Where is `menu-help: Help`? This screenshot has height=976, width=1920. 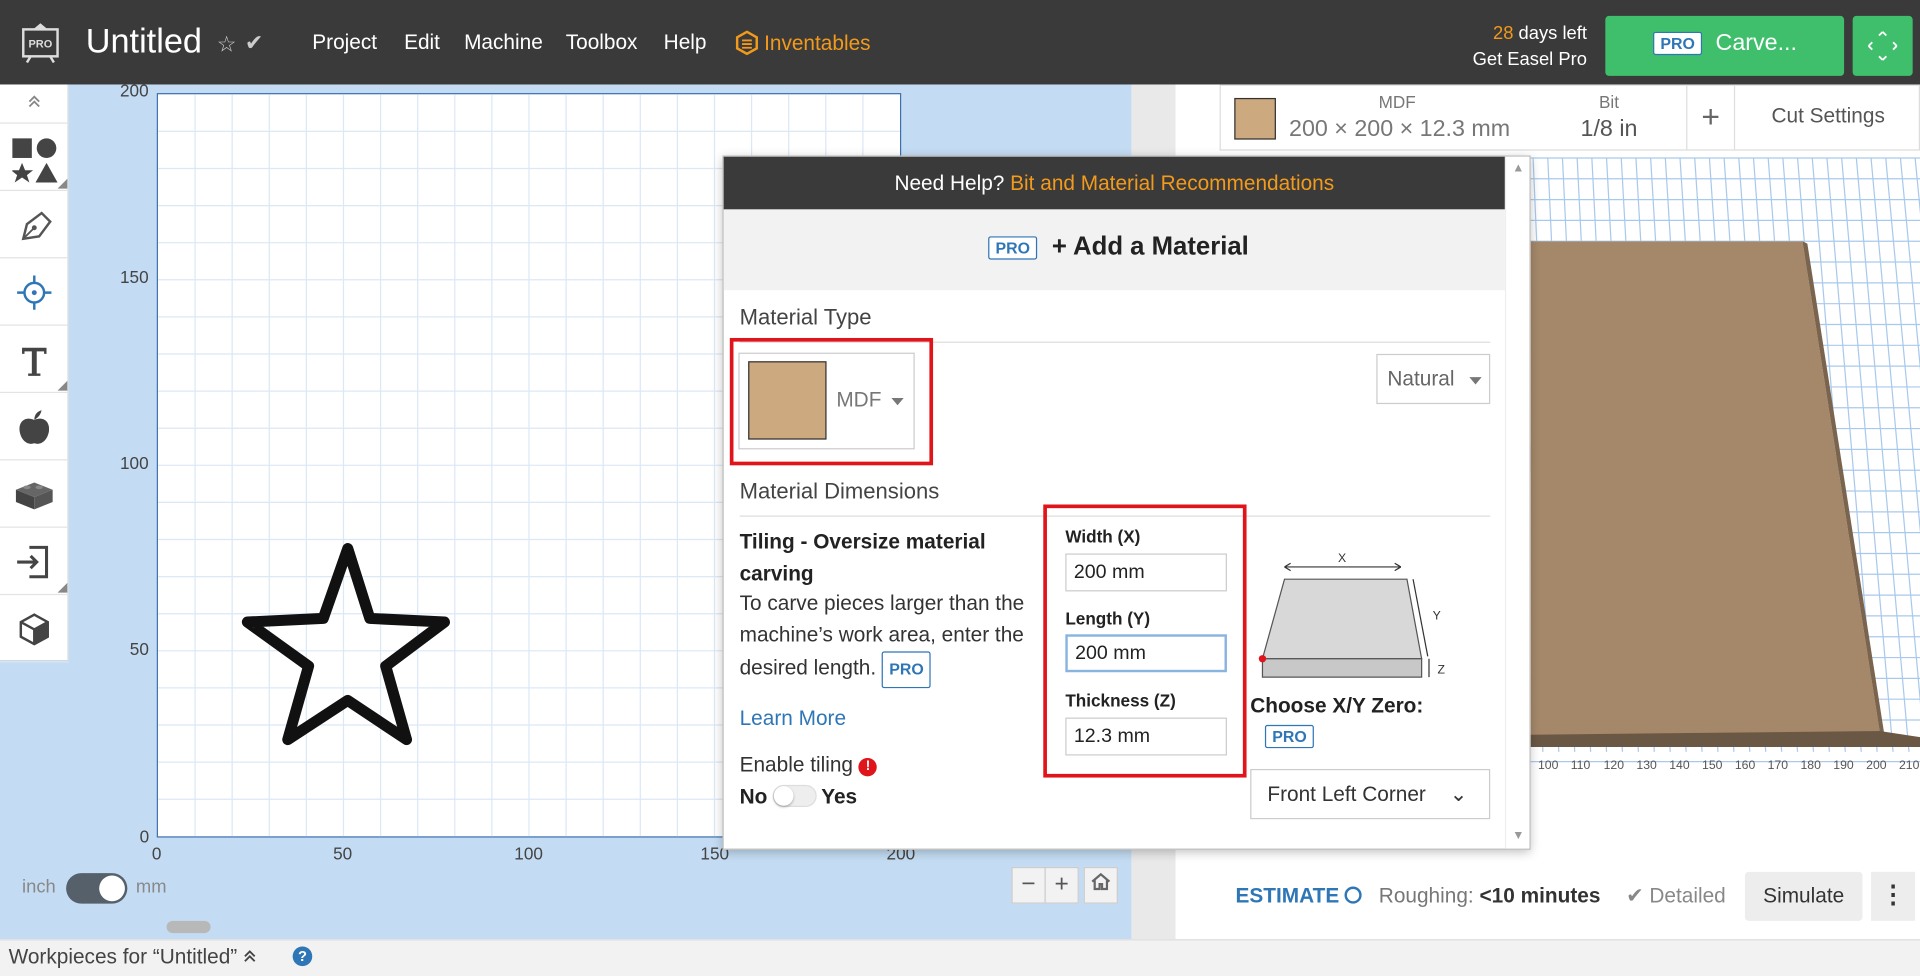 menu-help: Help is located at coordinates (685, 43).